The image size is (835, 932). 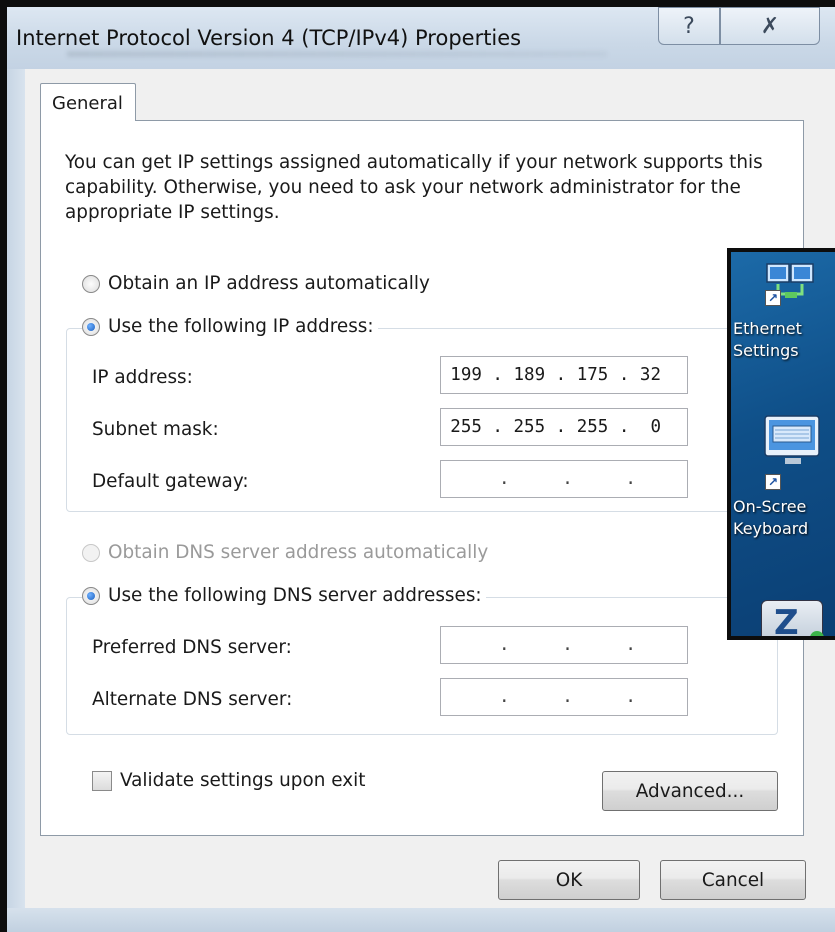 I want to click on use-following-ip-option: Use the following IP address:, so click(x=230, y=326).